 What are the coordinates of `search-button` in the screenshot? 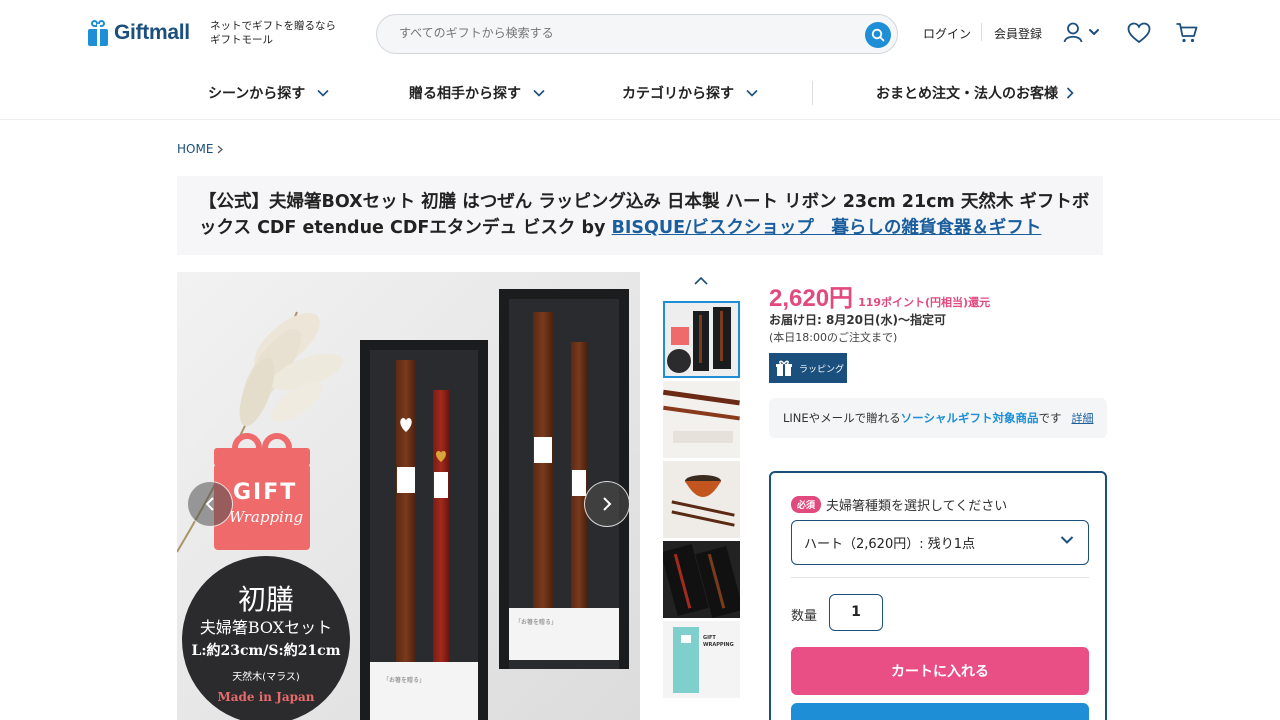 It's located at (878, 35).